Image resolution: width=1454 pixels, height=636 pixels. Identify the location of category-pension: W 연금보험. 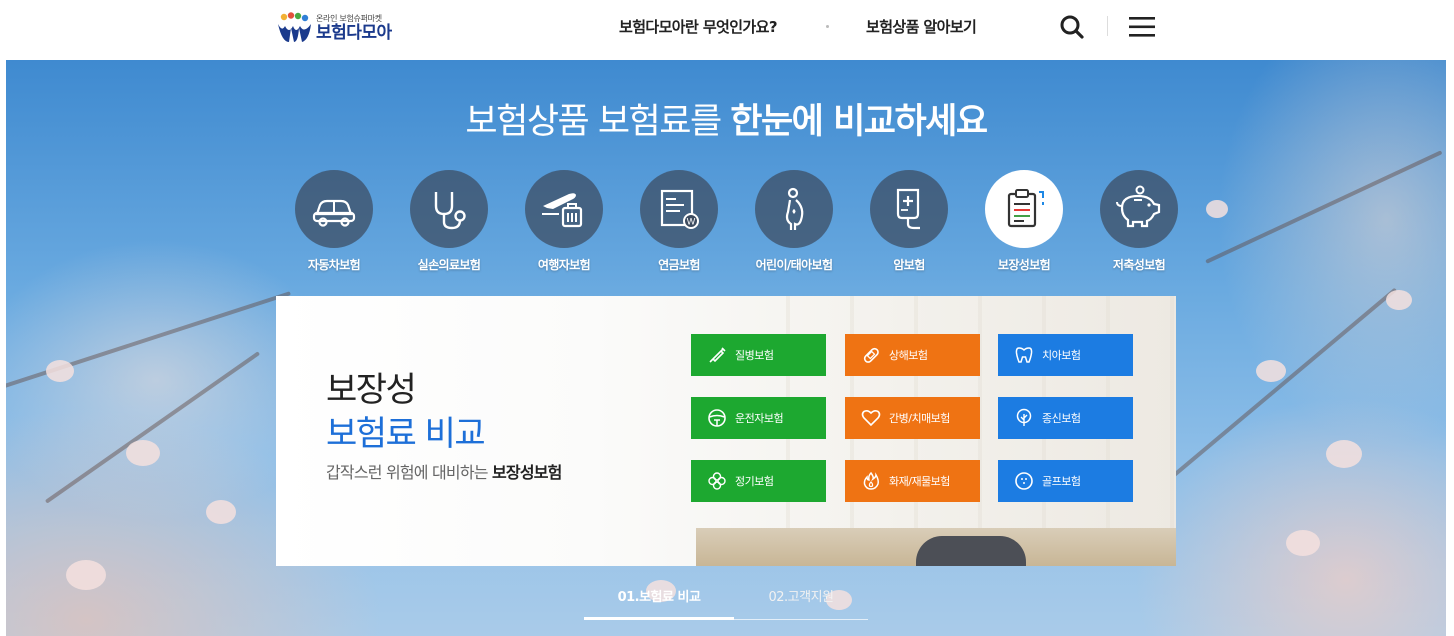
(679, 221).